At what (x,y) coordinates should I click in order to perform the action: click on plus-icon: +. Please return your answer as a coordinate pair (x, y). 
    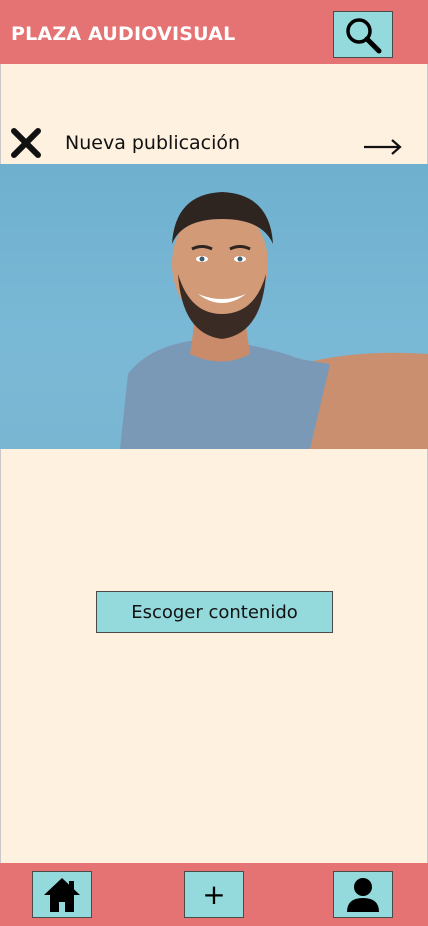
    Looking at the image, I should click on (214, 894).